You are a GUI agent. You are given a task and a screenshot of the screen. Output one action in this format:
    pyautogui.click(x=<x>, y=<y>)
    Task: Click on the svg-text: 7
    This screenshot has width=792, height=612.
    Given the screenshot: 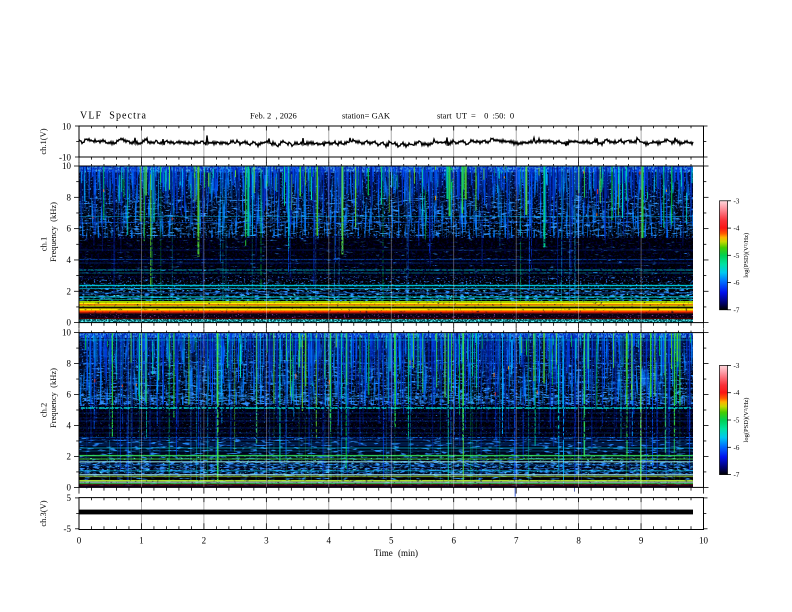 What is the action you would take?
    pyautogui.click(x=516, y=541)
    